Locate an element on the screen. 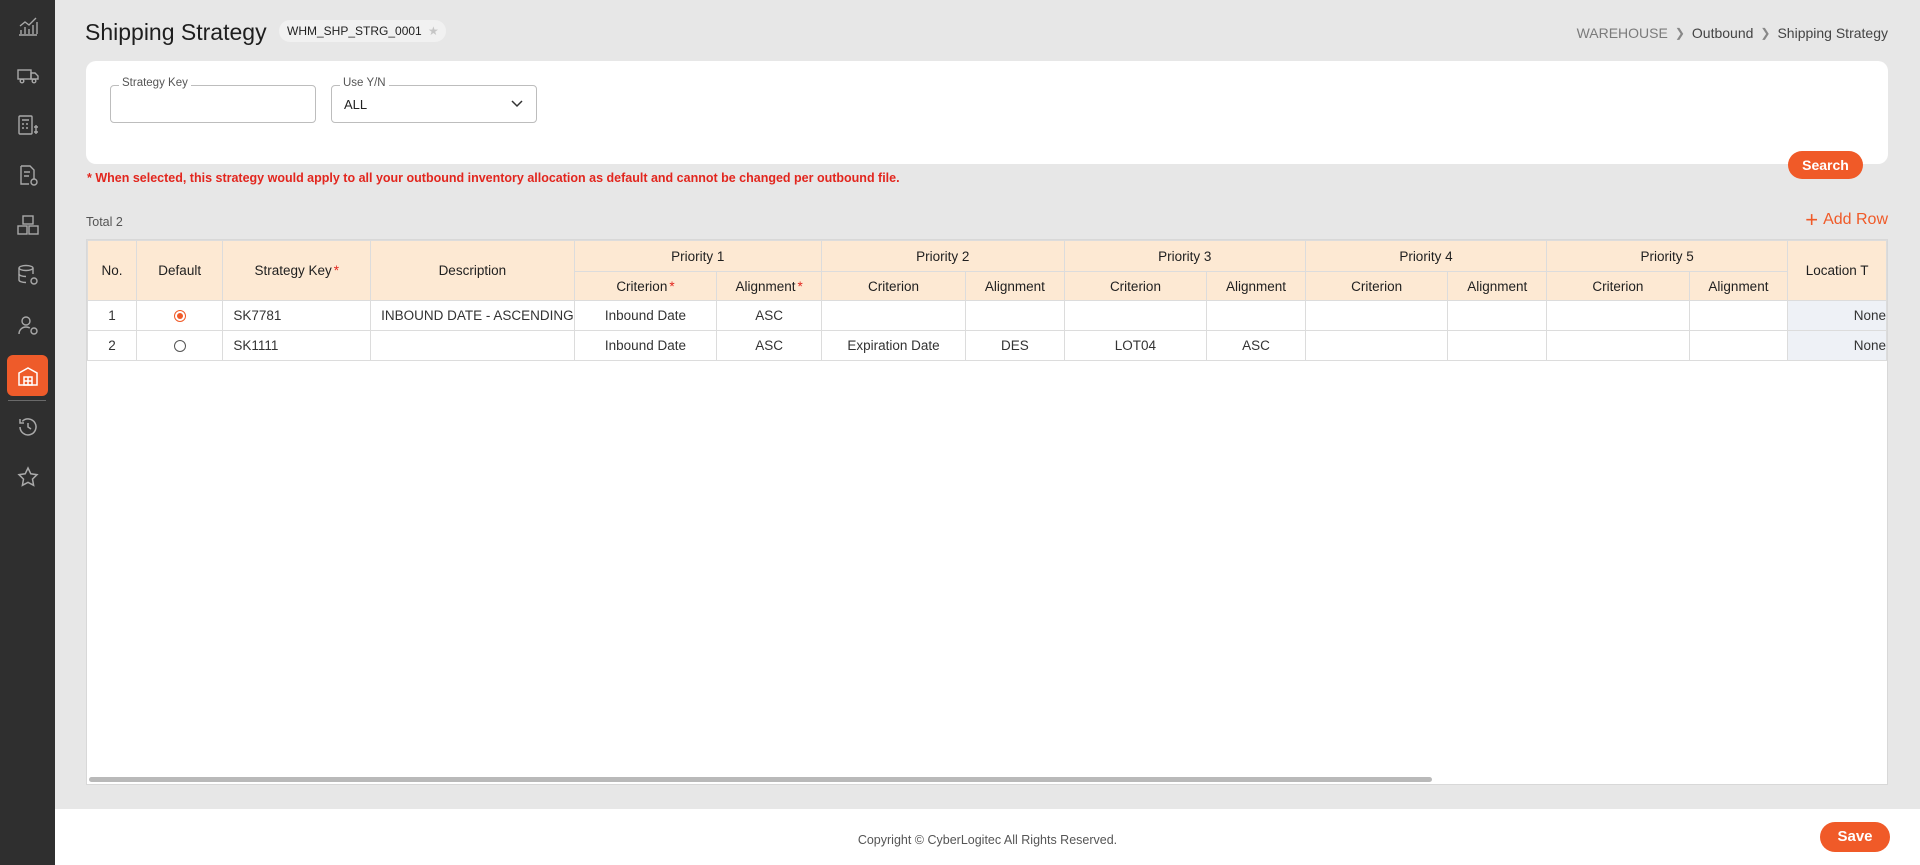  breadcrumb-item-current: Shipping Strategy is located at coordinates (1832, 33).